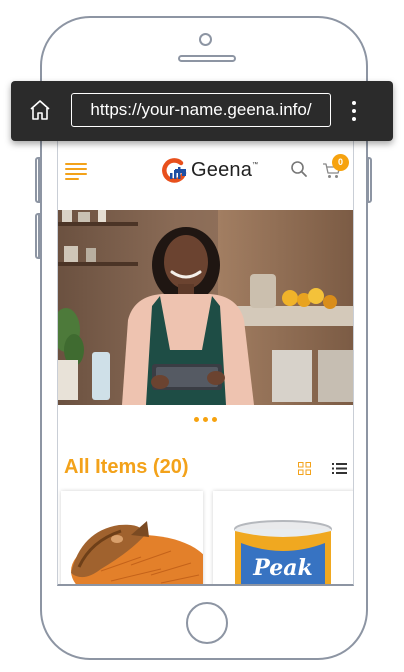  What do you see at coordinates (299, 169) in the screenshot?
I see `search-icon` at bounding box center [299, 169].